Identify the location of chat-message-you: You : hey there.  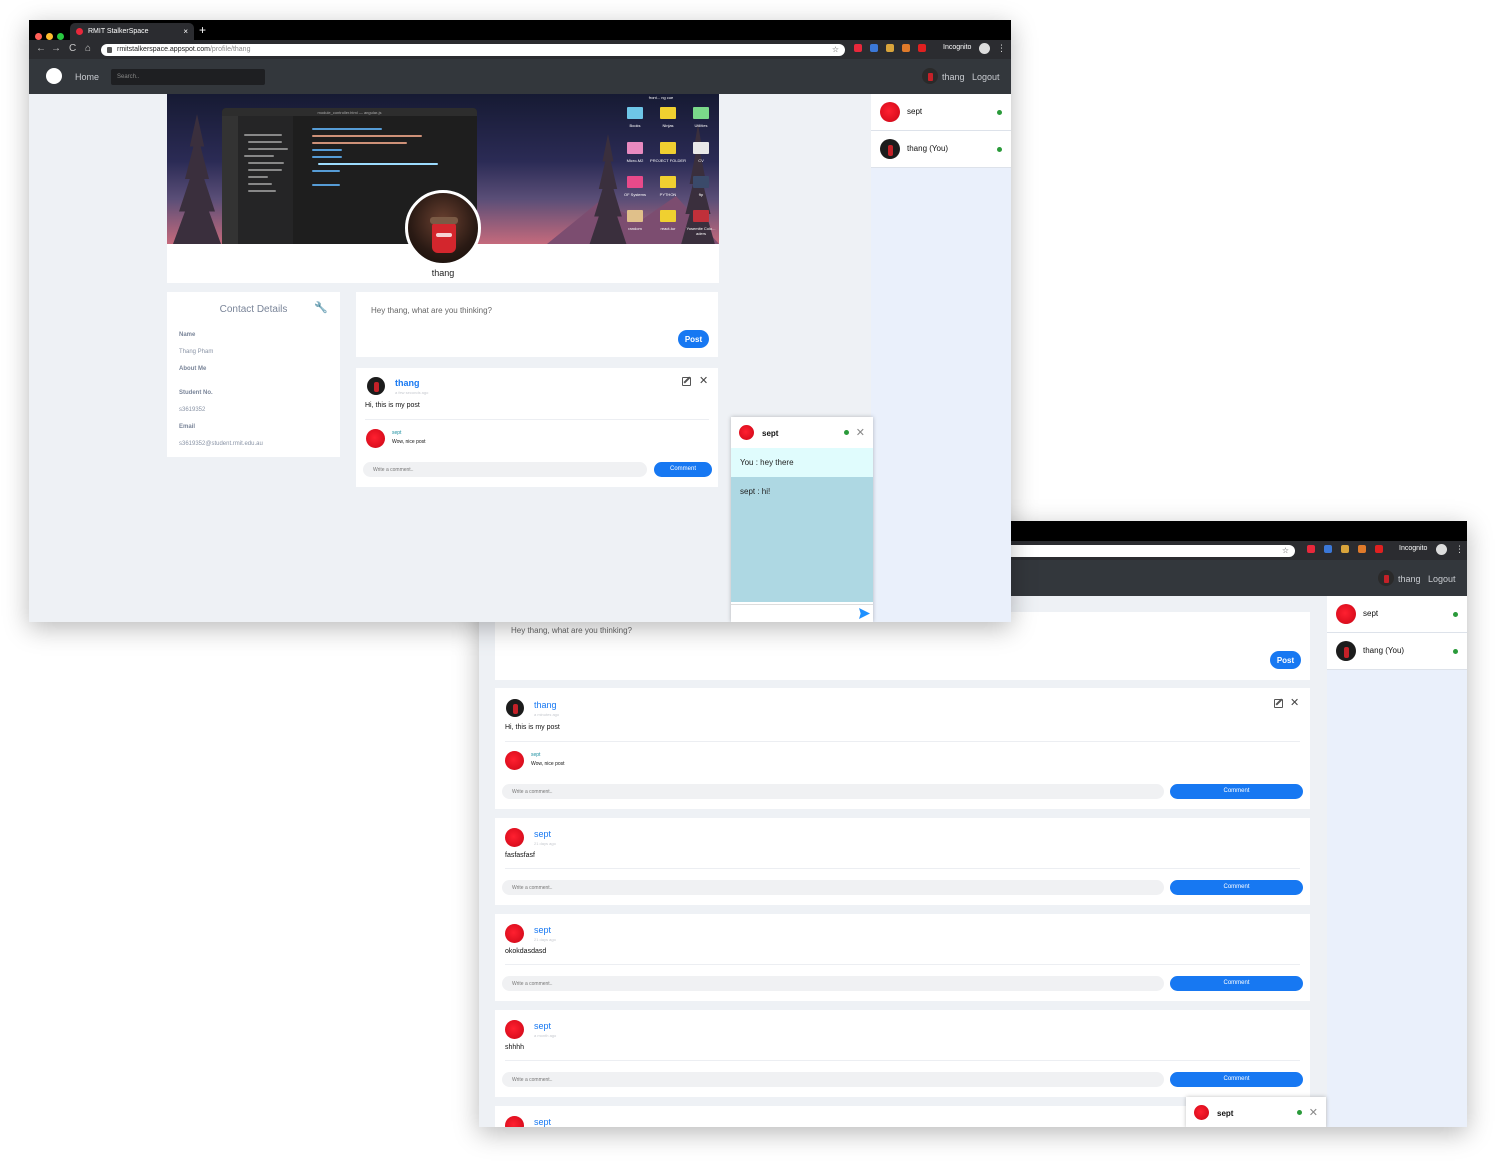
(802, 462).